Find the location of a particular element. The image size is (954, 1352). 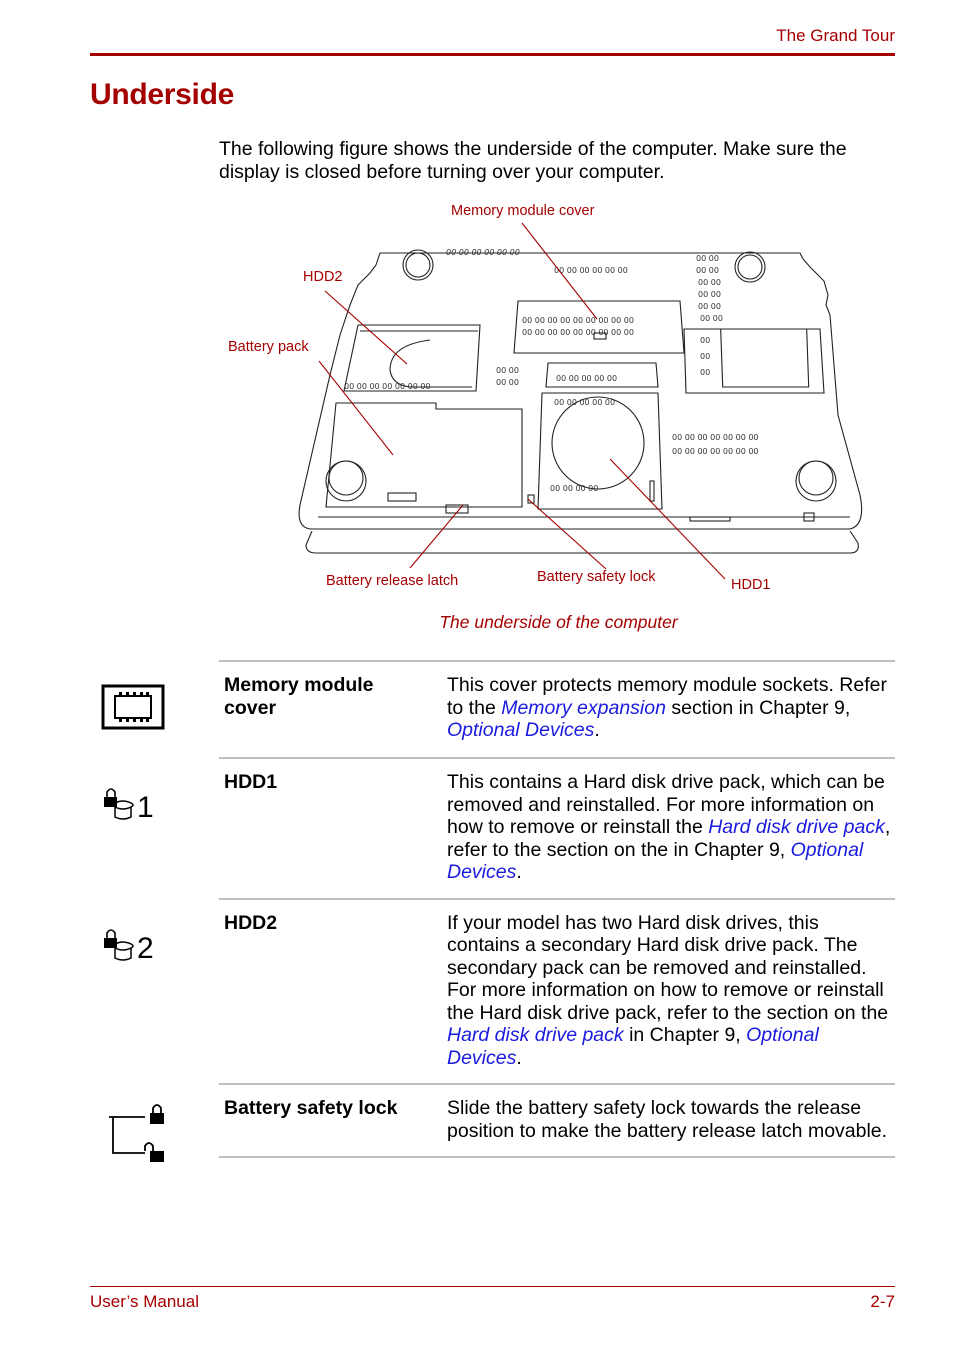

battery-pack-bay is located at coordinates (424, 455).